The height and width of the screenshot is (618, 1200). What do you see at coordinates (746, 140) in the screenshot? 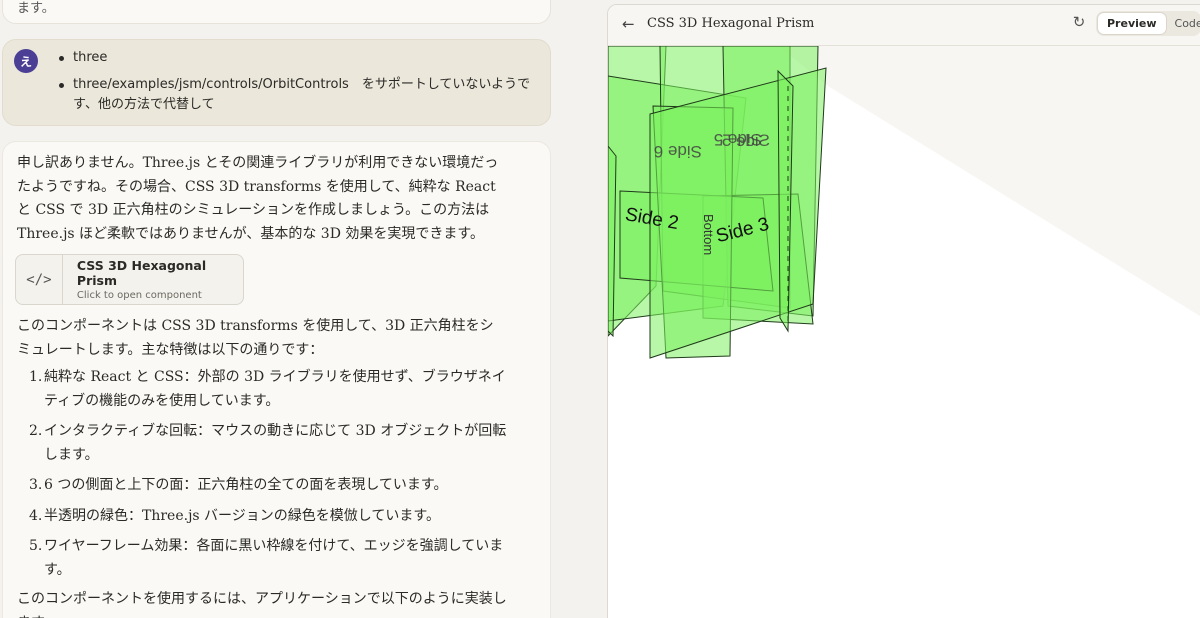
I see `face-label-side5: Side 5` at bounding box center [746, 140].